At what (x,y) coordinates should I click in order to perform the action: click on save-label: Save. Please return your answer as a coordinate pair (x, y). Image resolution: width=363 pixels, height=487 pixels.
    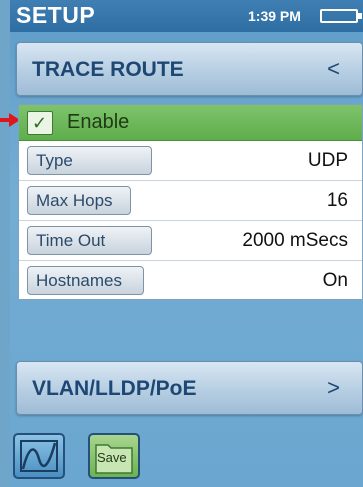
    Looking at the image, I should click on (112, 457).